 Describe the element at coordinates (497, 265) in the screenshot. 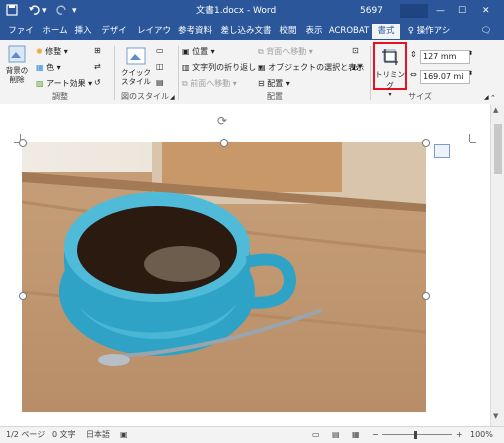

I see `vertical-scrollbar: ▲ ▼` at that location.